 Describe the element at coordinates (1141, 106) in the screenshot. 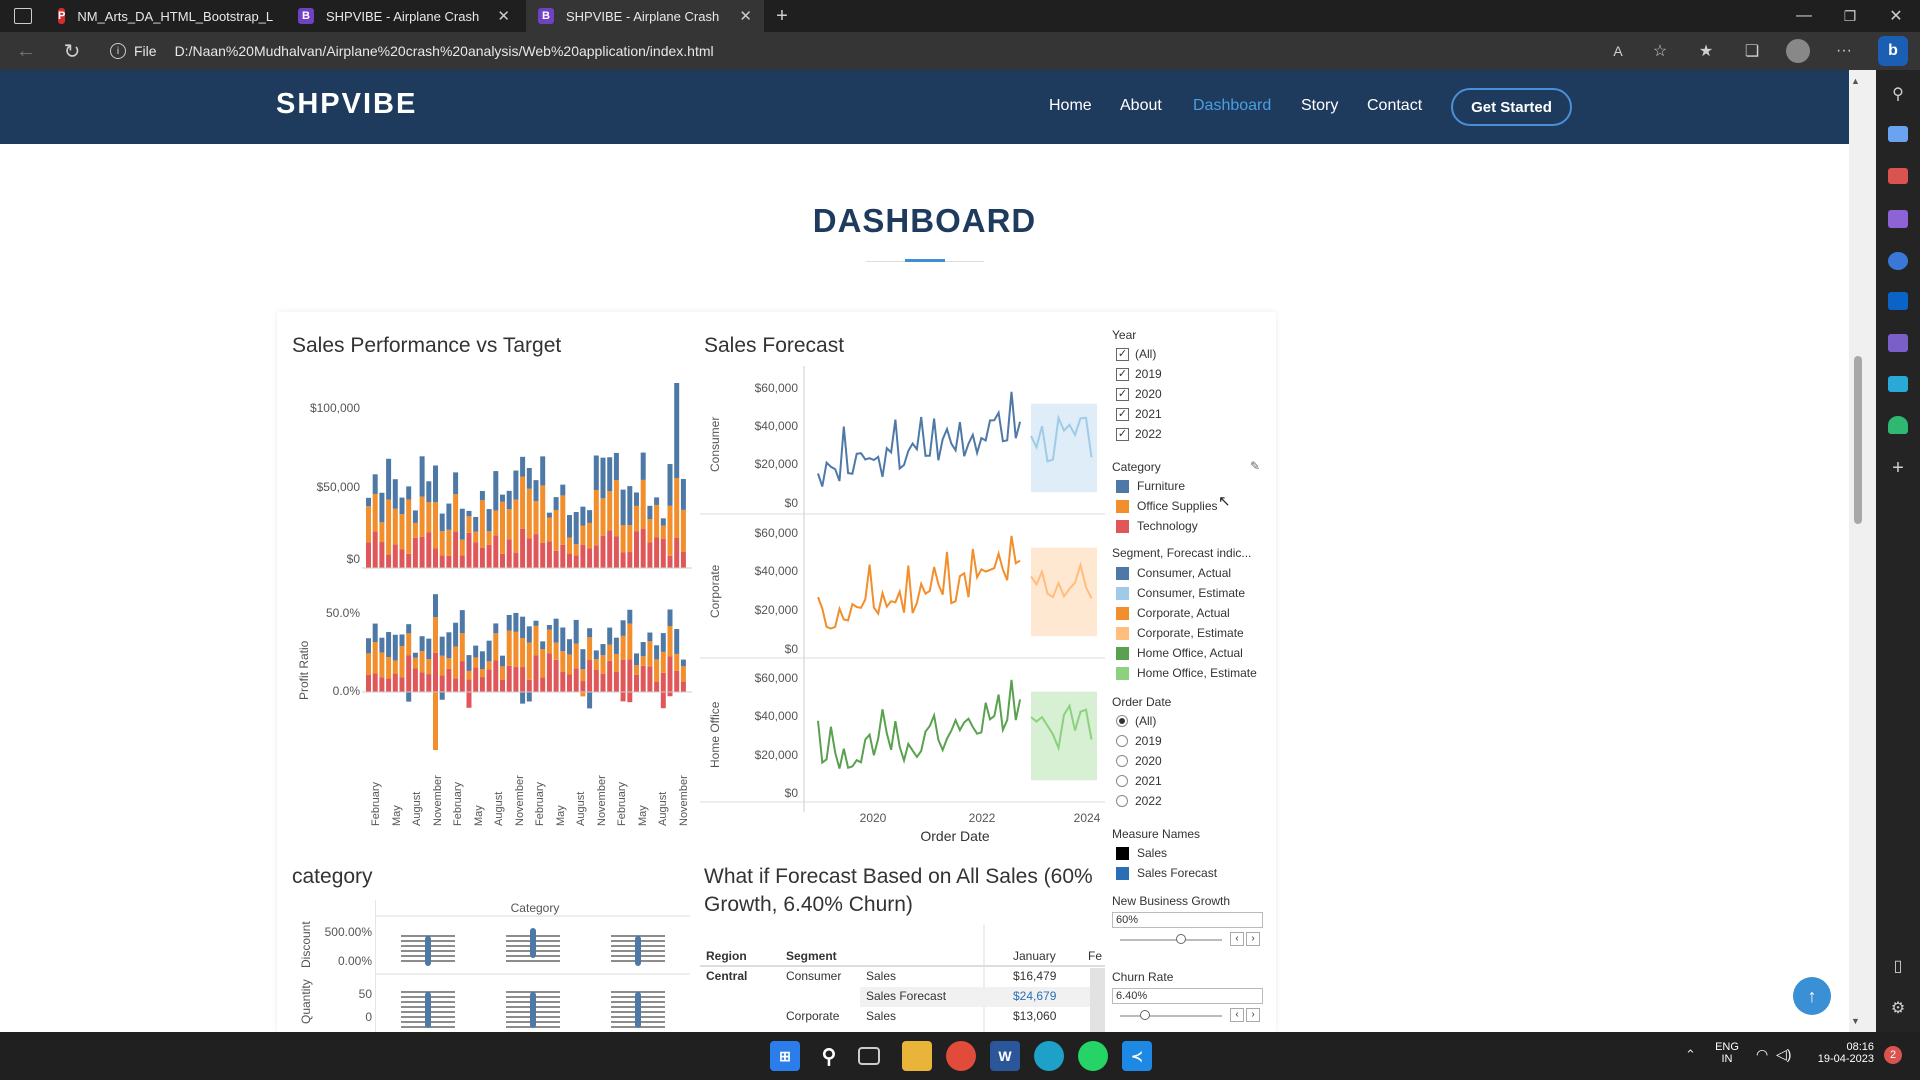

I see `nav-about: About` at that location.